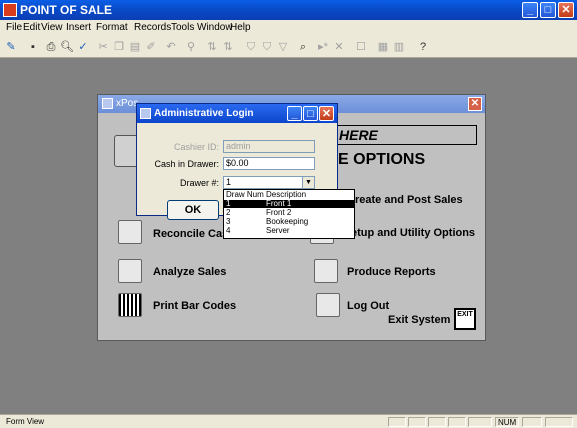  Describe the element at coordinates (119, 47) in the screenshot. I see `copy-icon: ❐` at that location.